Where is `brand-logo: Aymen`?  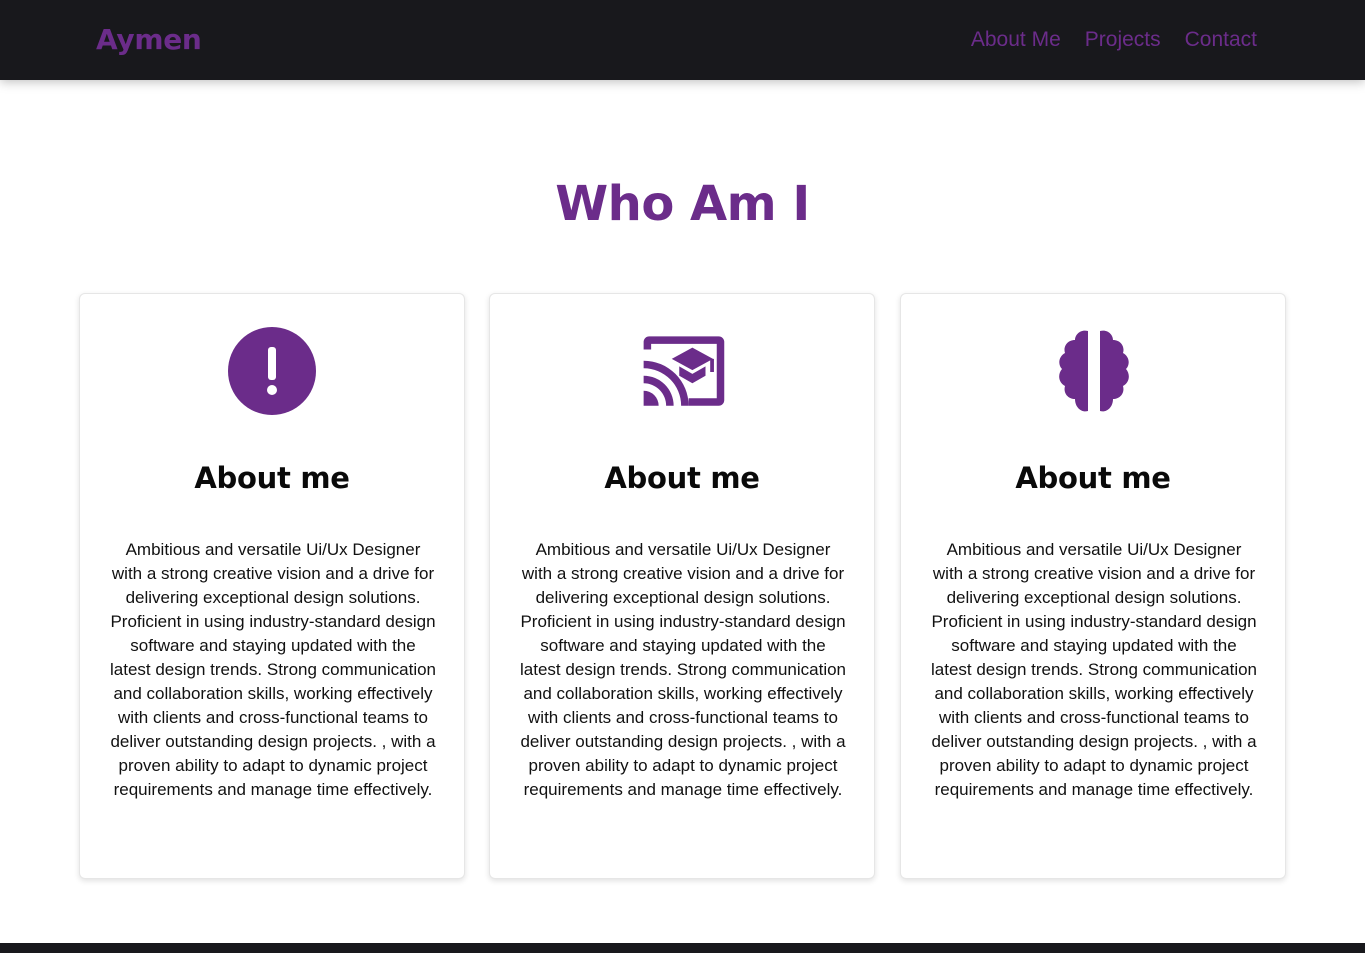
brand-logo: Aymen is located at coordinates (149, 40).